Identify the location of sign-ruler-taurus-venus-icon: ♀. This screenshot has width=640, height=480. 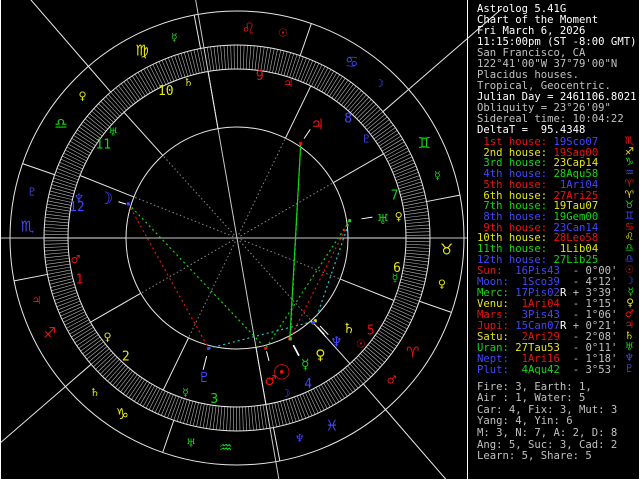
(442, 283).